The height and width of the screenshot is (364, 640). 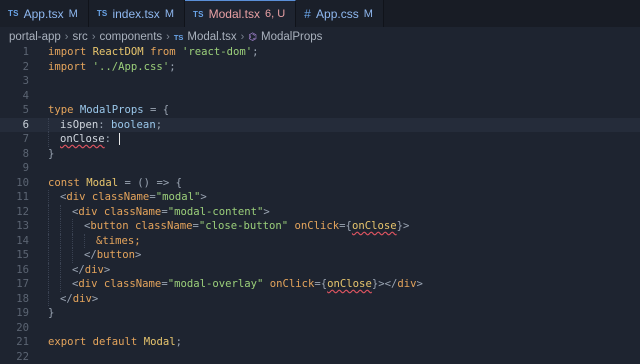 What do you see at coordinates (157, 110) in the screenshot?
I see `code-token: = {` at bounding box center [157, 110].